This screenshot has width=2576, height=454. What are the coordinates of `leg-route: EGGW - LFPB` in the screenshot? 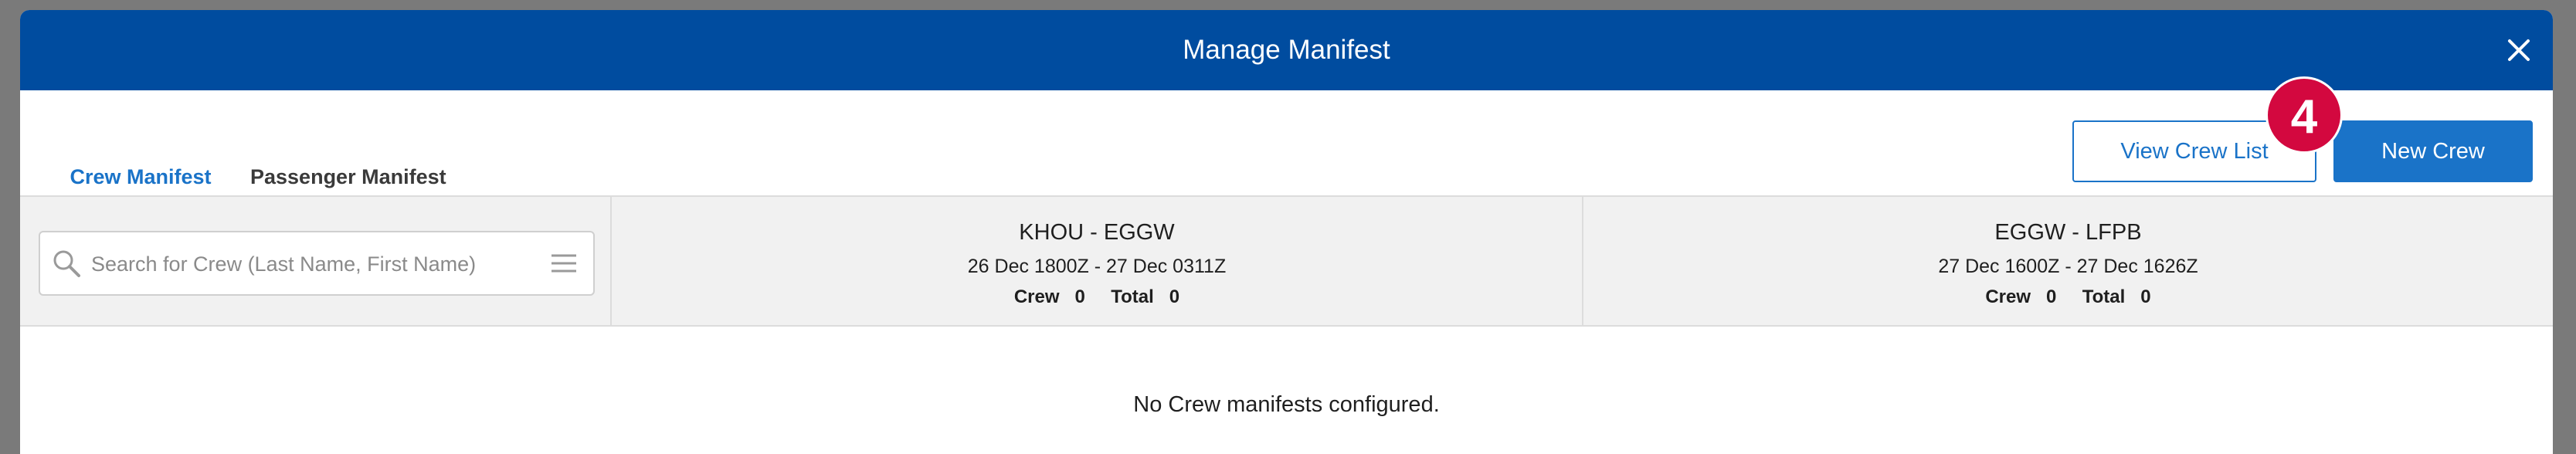 It's located at (2068, 232).